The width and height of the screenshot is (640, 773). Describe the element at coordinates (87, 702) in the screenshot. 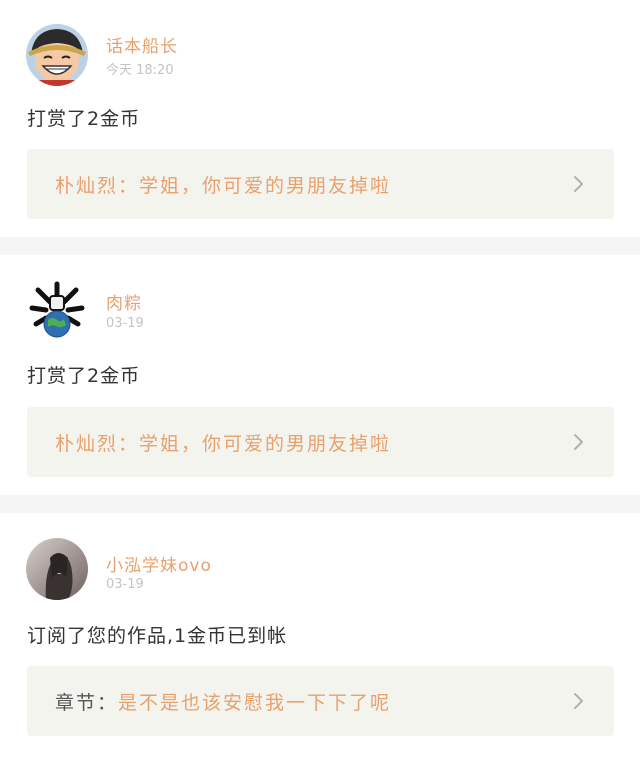

I see `quote-prefix: 章节：` at that location.